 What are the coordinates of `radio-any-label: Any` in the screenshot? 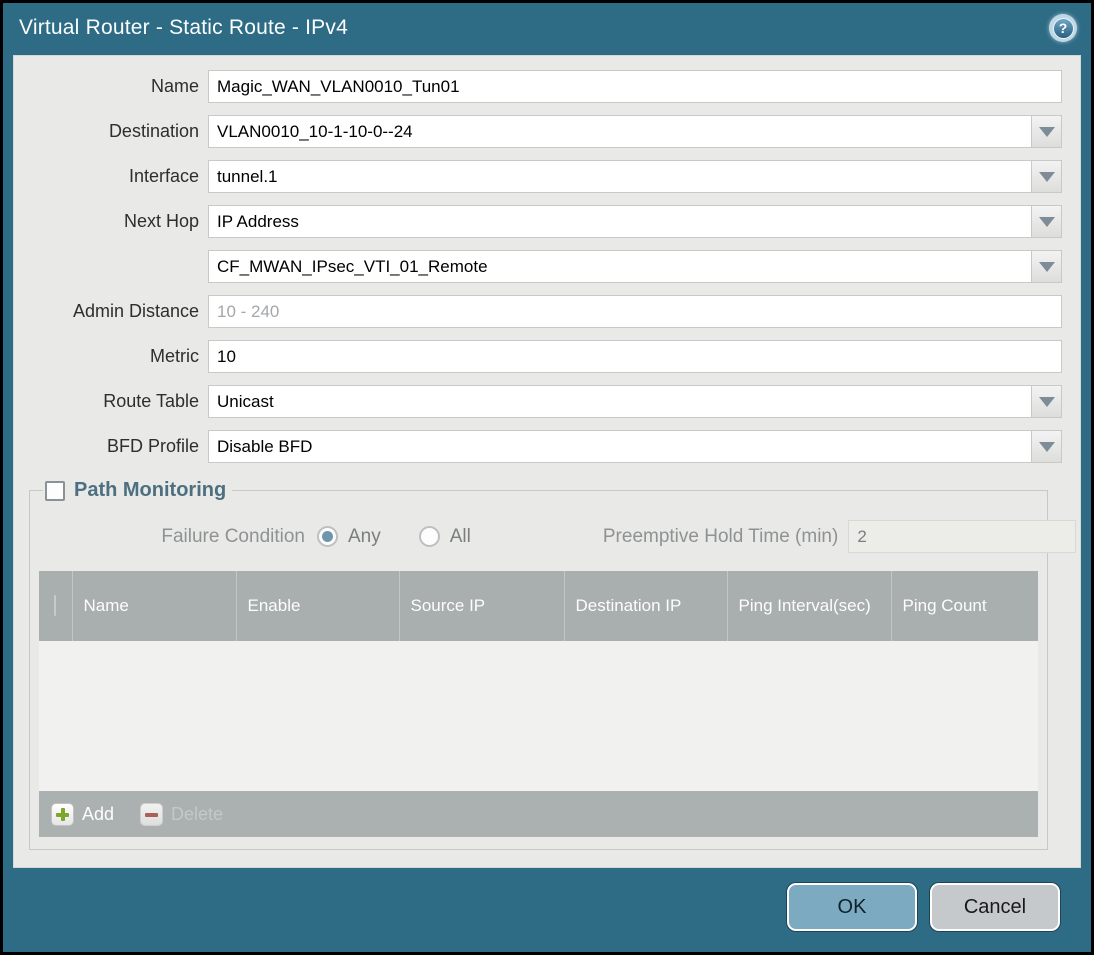 It's located at (364, 536).